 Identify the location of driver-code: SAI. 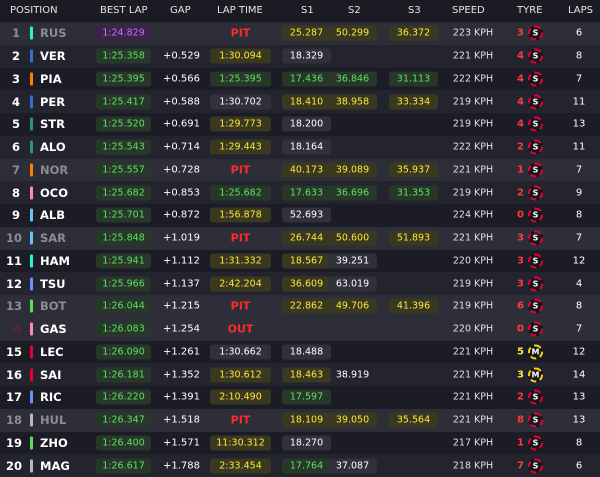
(51, 374).